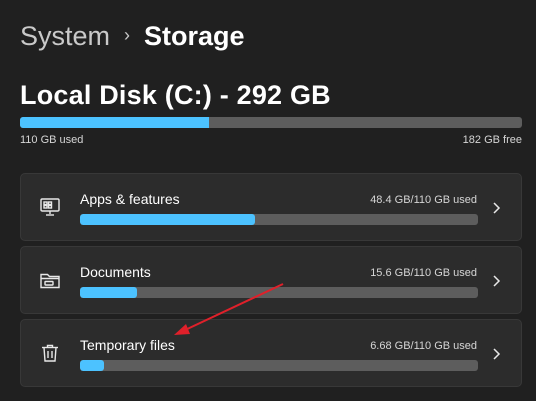 Image resolution: width=536 pixels, height=401 pixels. What do you see at coordinates (50, 207) in the screenshot?
I see `monitor-apps-icon` at bounding box center [50, 207].